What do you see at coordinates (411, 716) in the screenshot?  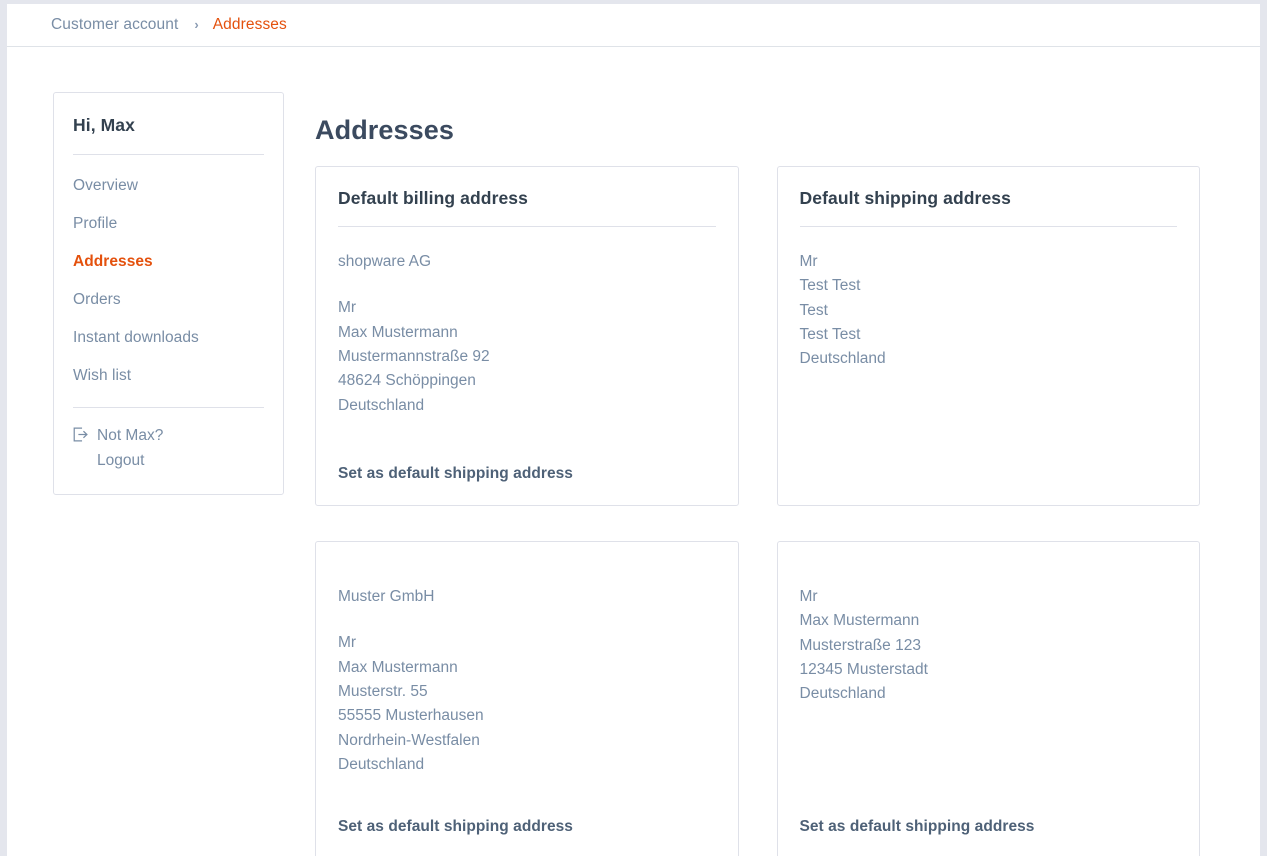 I see `address-line: 55555 Musterhausen` at bounding box center [411, 716].